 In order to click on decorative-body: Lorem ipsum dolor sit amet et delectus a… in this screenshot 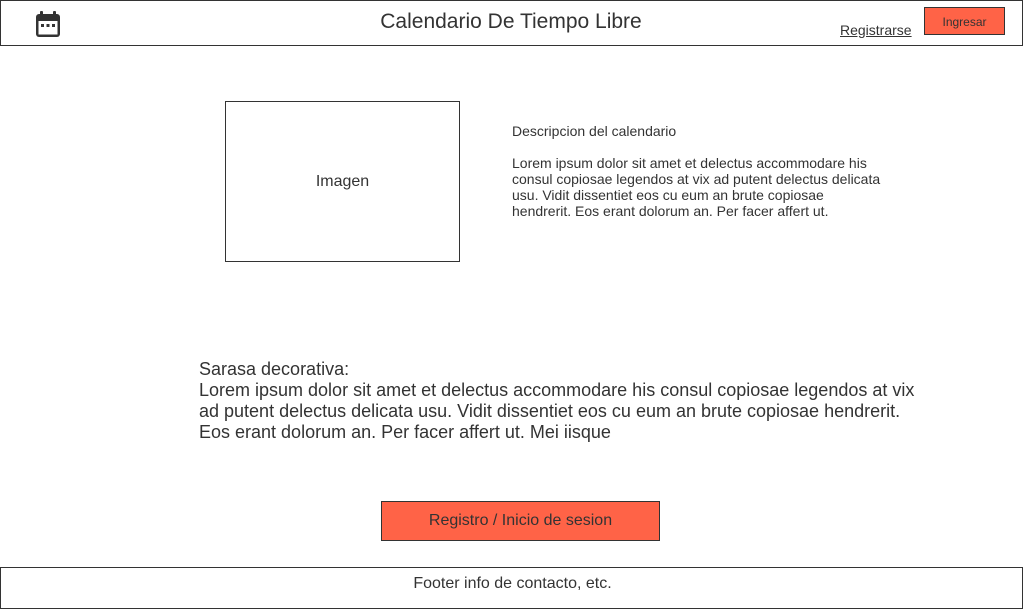, I will do `click(557, 411)`.